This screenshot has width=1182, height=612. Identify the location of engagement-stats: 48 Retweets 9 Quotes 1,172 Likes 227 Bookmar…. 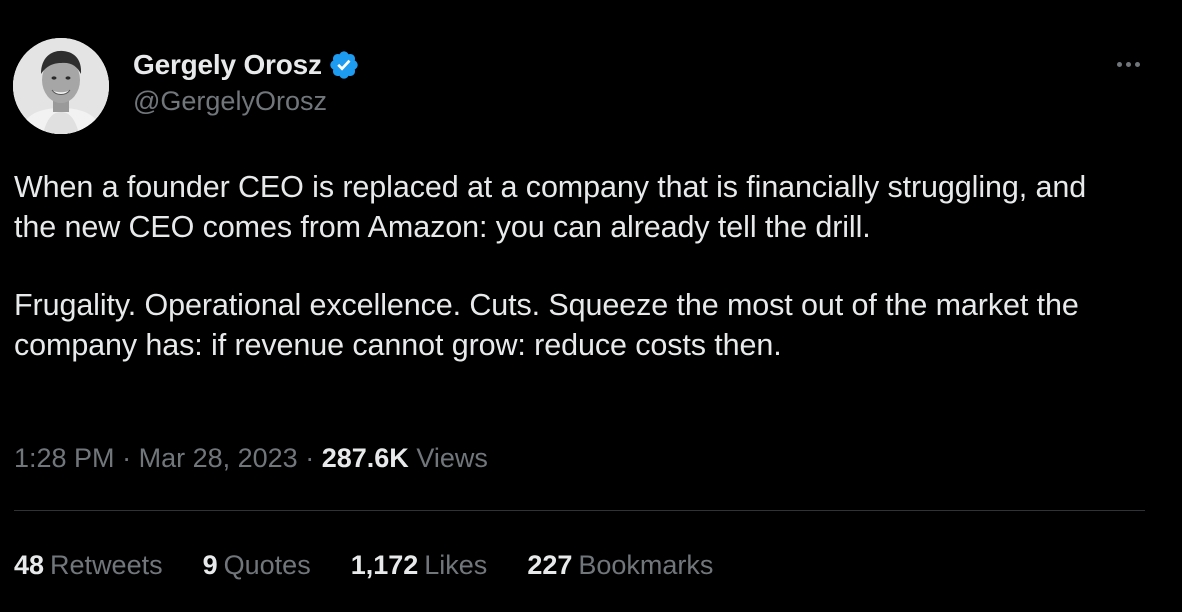
(363, 565).